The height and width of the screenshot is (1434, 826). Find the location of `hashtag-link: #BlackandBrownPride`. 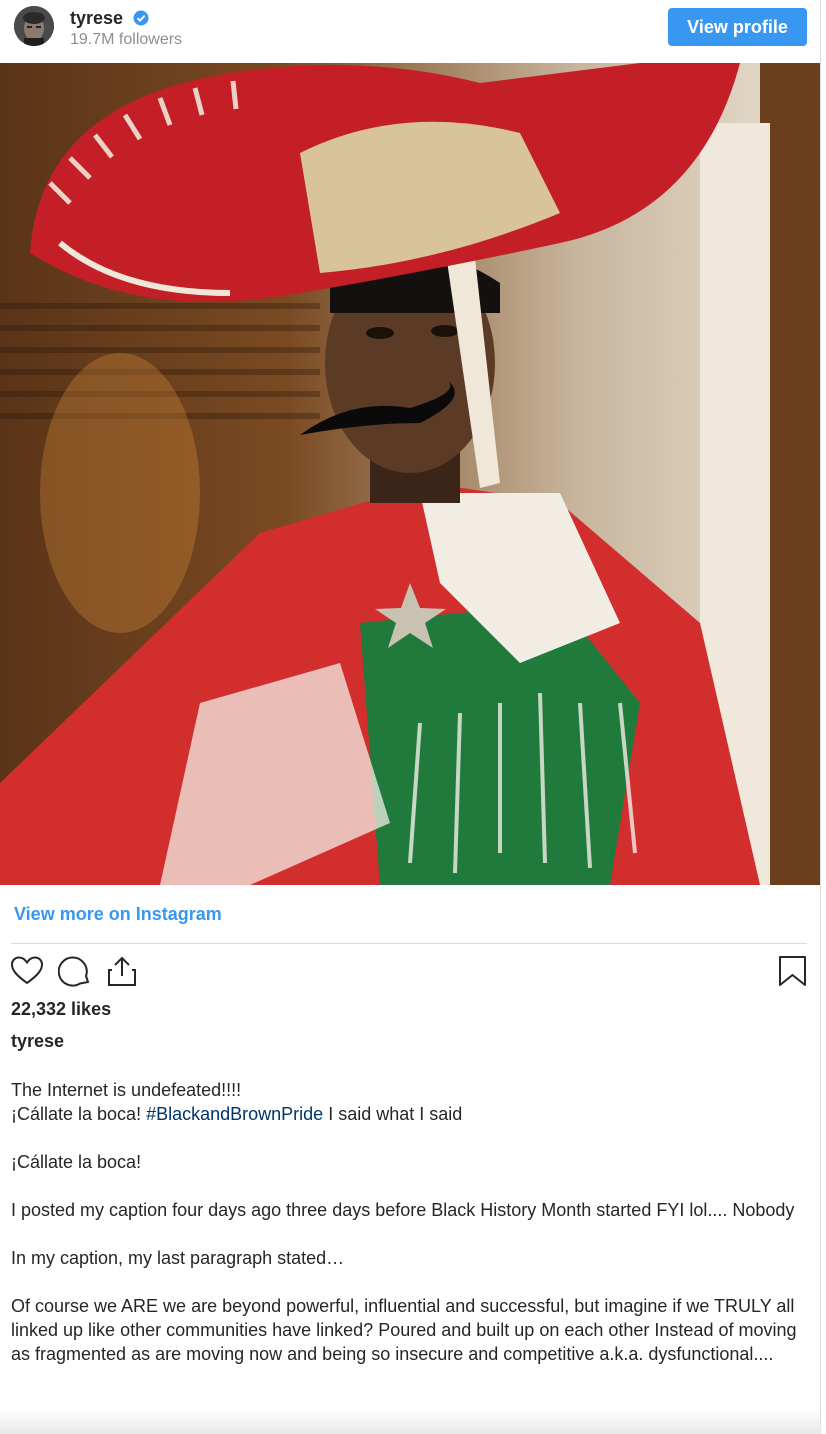

hashtag-link: #BlackandBrownPride is located at coordinates (234, 1114).